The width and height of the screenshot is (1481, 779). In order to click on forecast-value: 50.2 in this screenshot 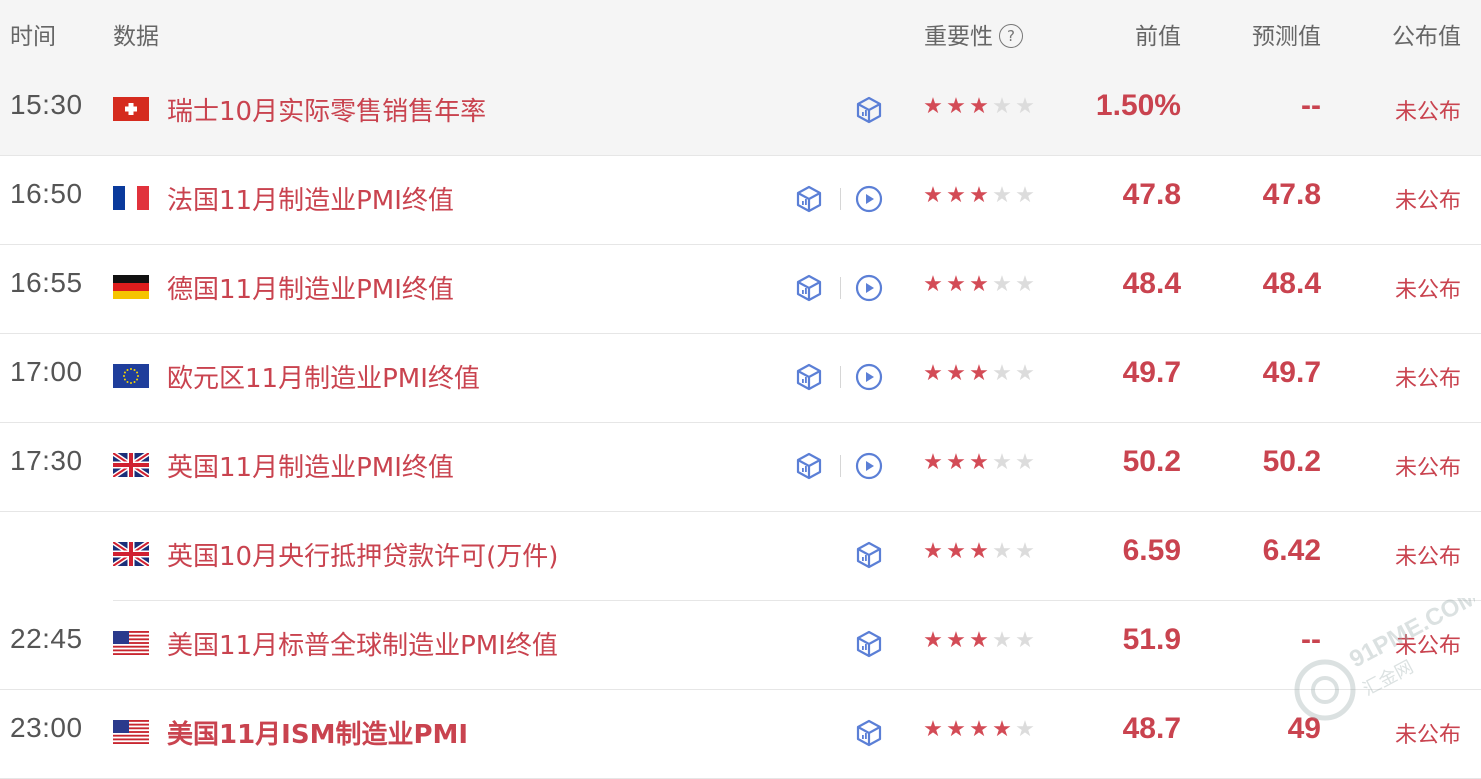, I will do `click(1291, 461)`.